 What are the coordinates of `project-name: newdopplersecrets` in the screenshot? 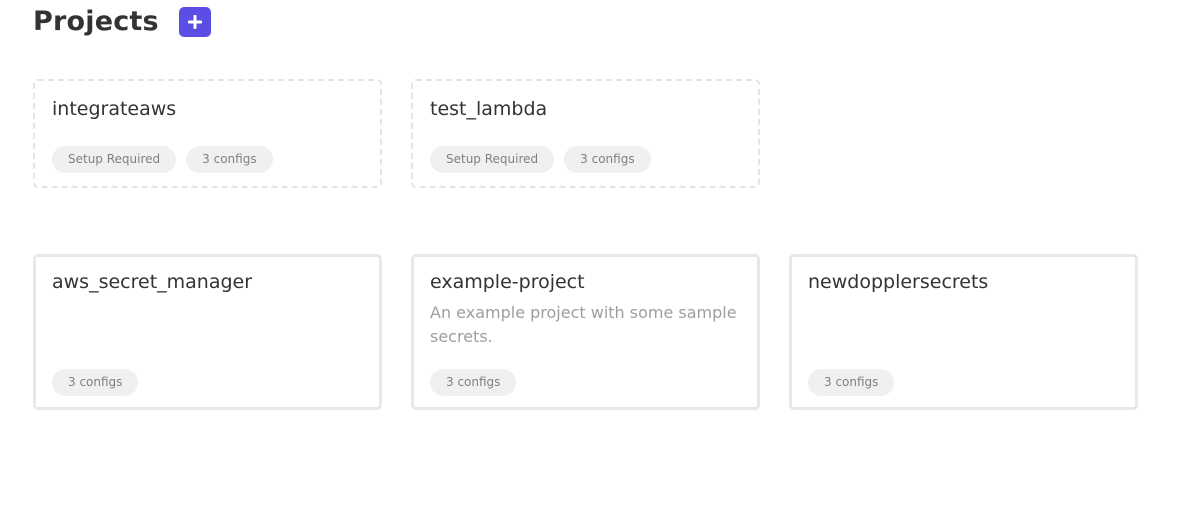 It's located at (898, 282).